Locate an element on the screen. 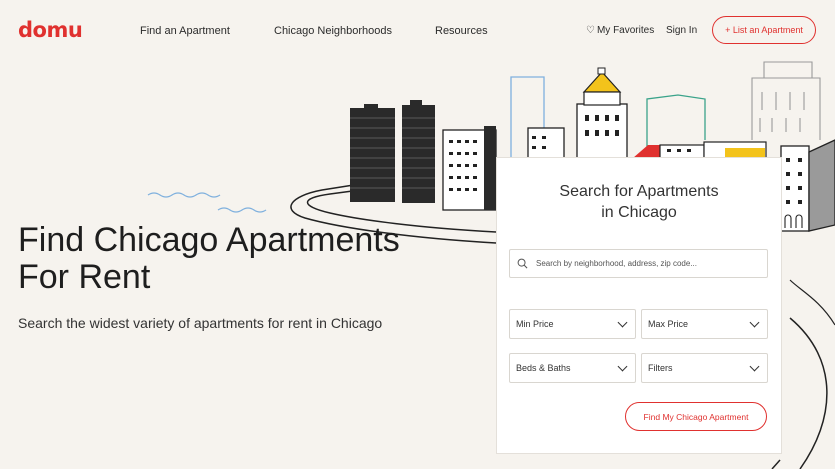  filters-label: Filters is located at coordinates (660, 368).